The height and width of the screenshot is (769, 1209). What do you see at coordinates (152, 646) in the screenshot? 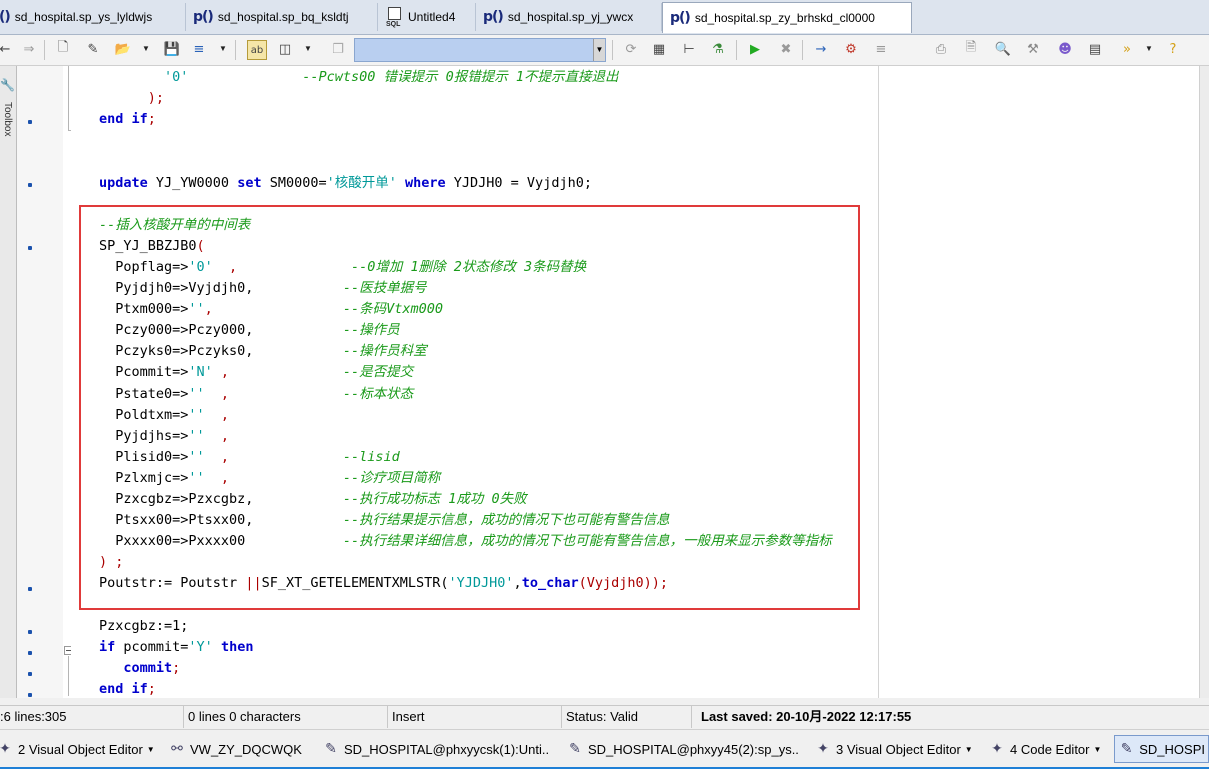
I see `code-token: pcommit=` at bounding box center [152, 646].